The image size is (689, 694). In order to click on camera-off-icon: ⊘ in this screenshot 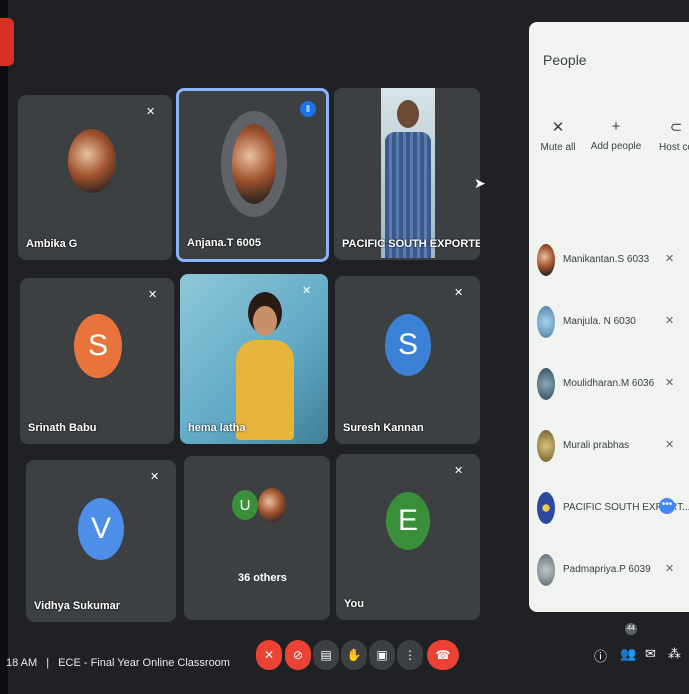, I will do `click(298, 655)`.